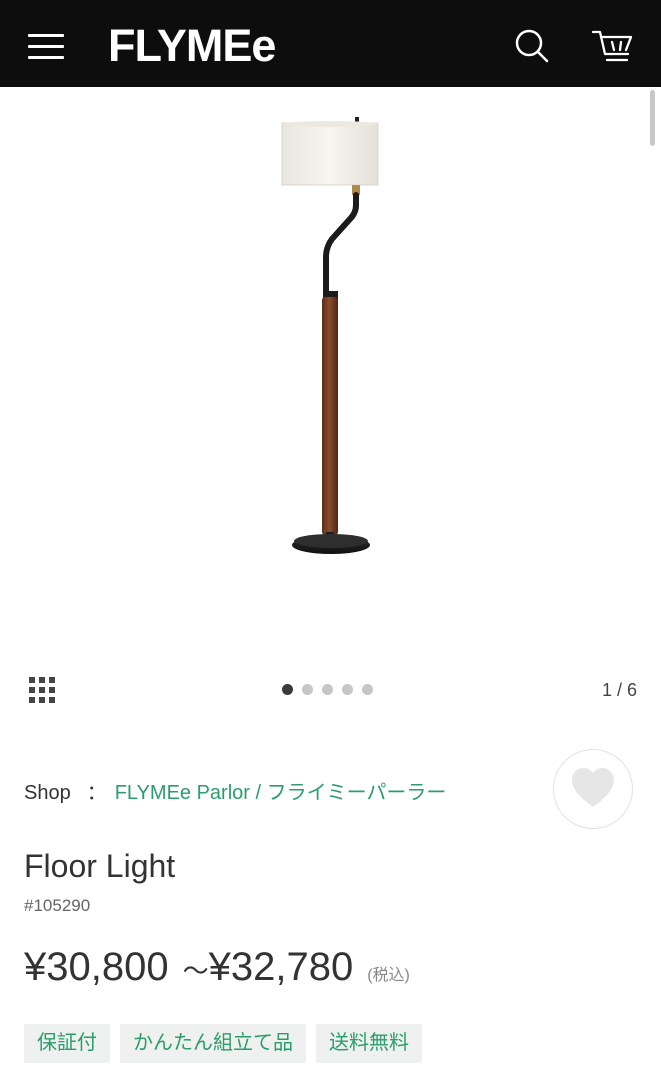 The height and width of the screenshot is (1080, 661). I want to click on price-range: ¥30,800 〜 ¥32,780 (税込), so click(217, 967).